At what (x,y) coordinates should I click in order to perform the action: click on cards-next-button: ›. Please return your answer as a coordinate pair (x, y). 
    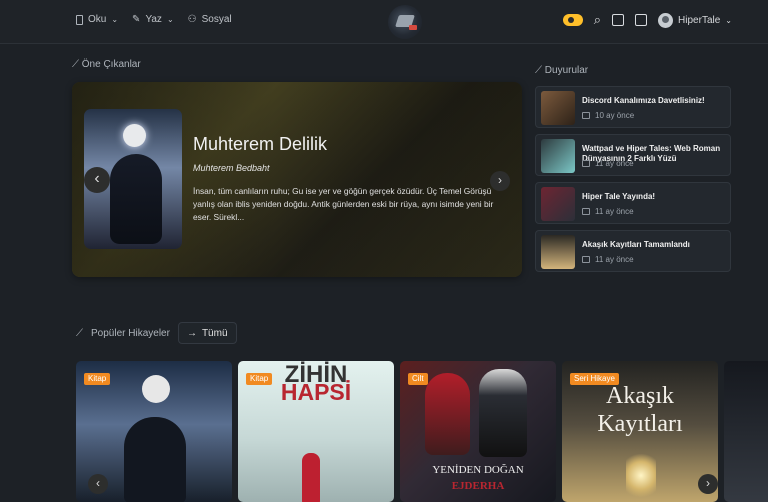
    Looking at the image, I should click on (708, 484).